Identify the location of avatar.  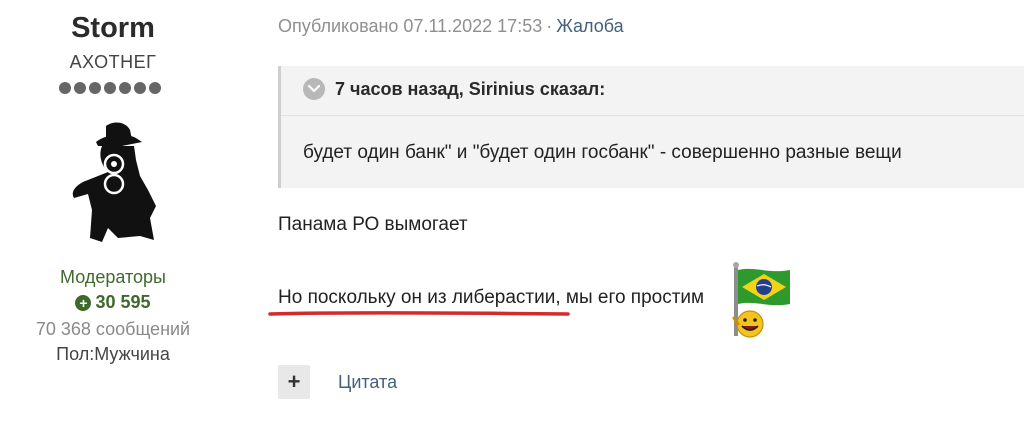
(114, 182).